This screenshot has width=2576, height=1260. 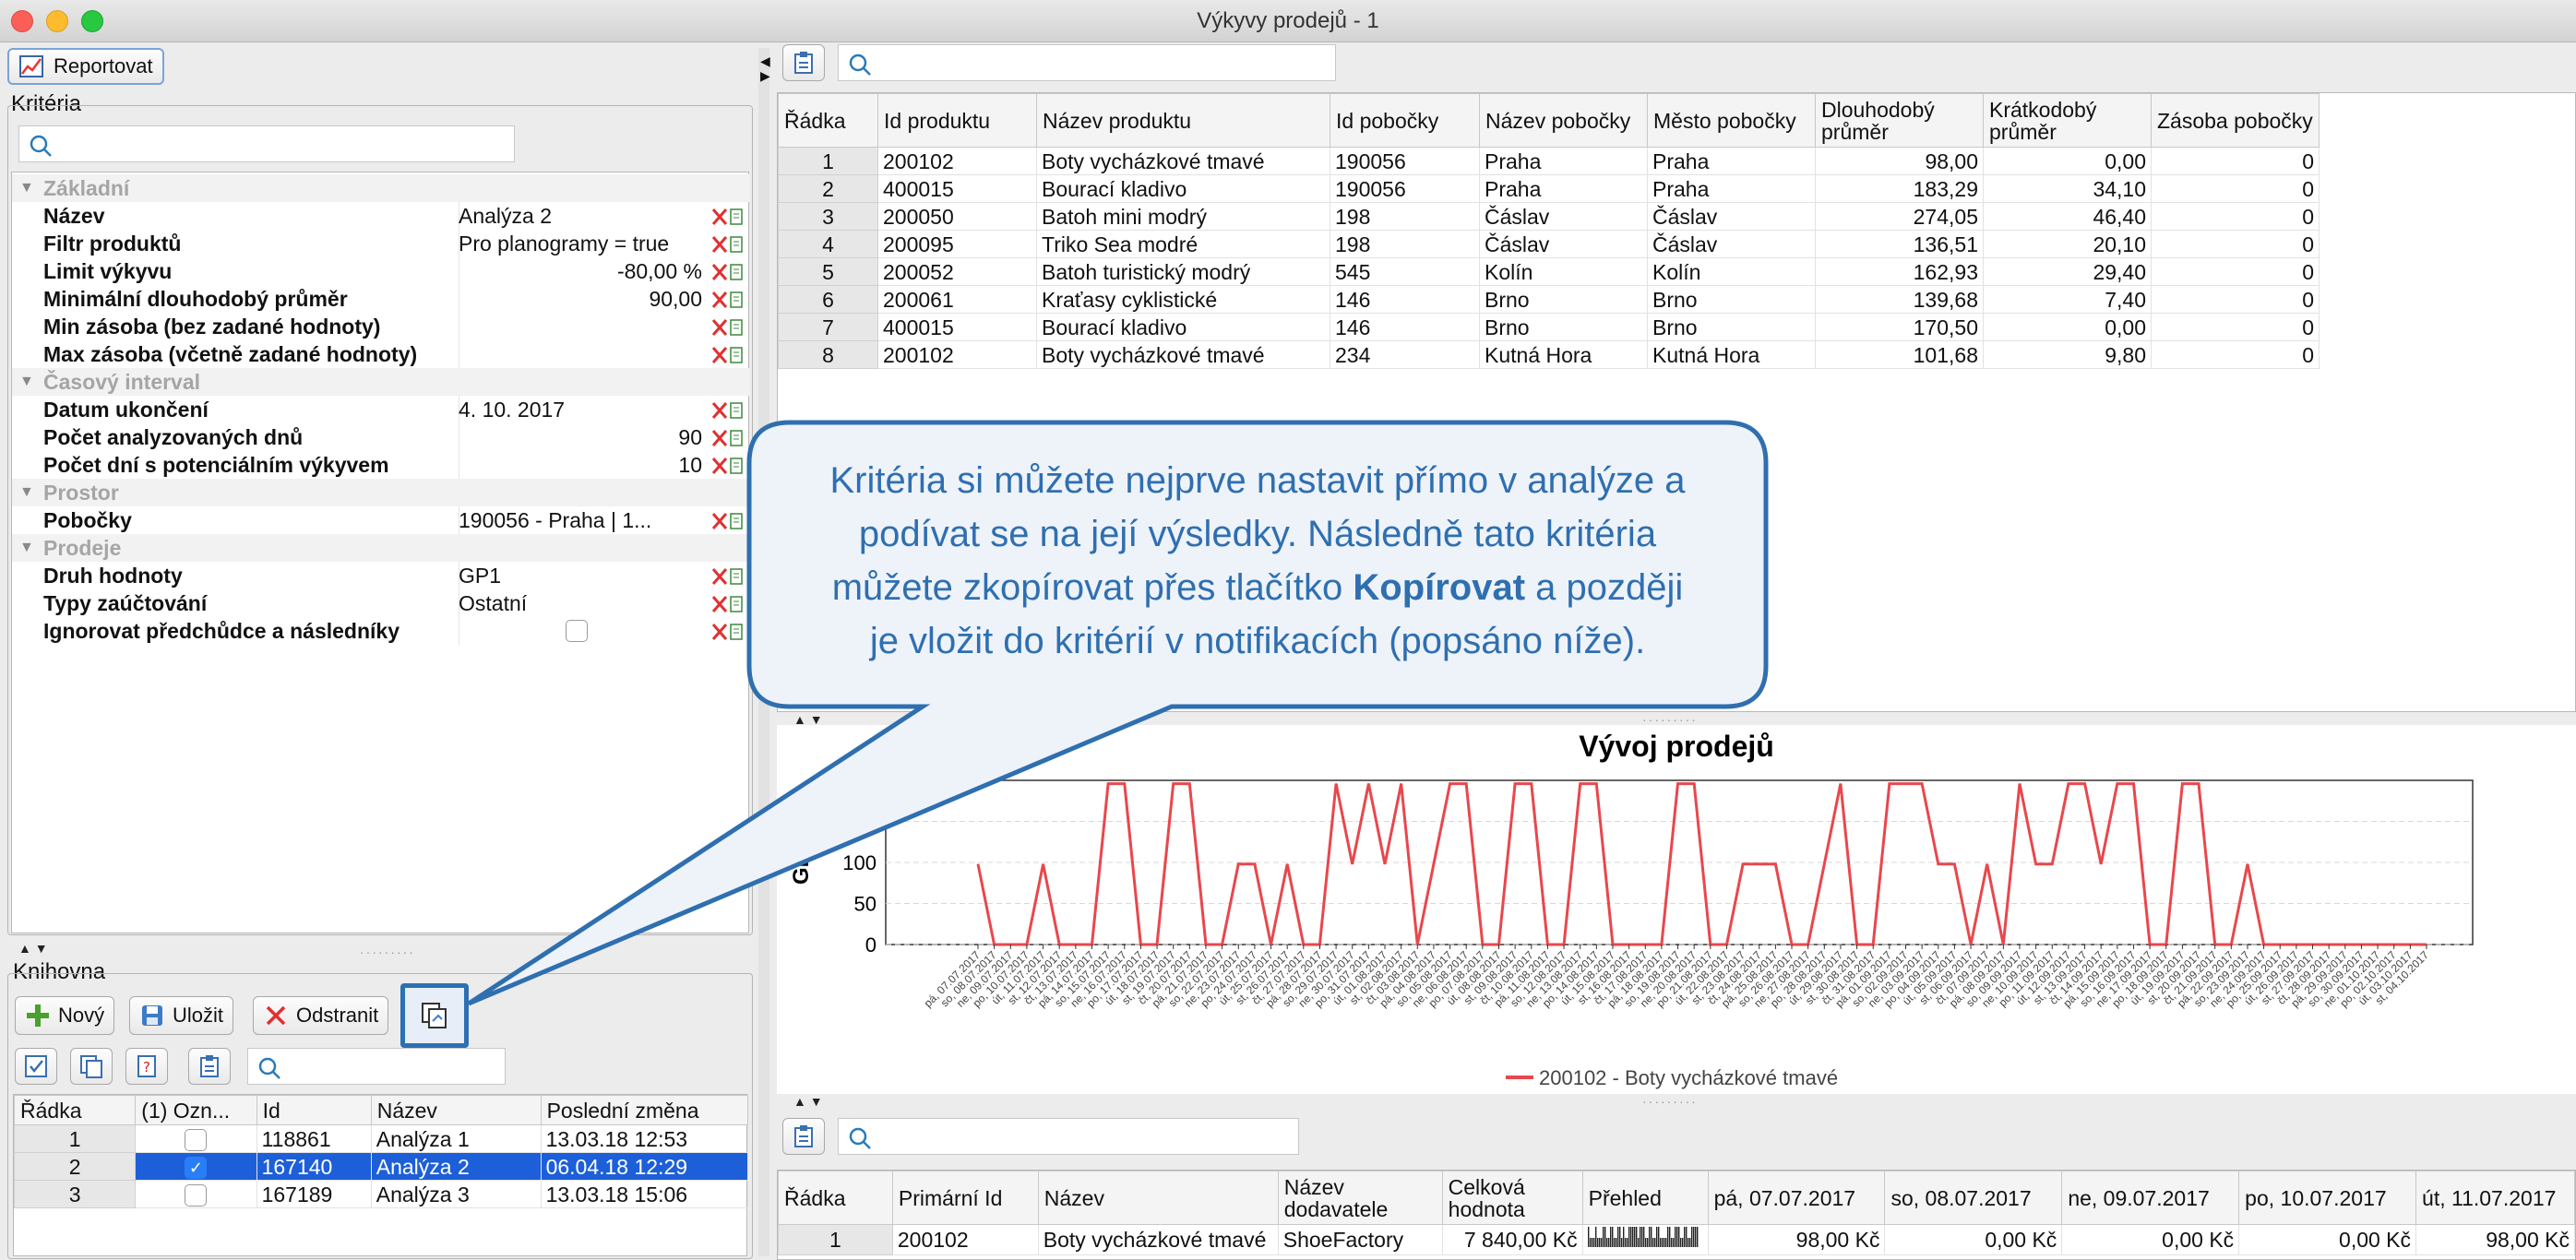 What do you see at coordinates (1439, 587) in the screenshot?
I see `callout-bold-text: Kopírovat` at bounding box center [1439, 587].